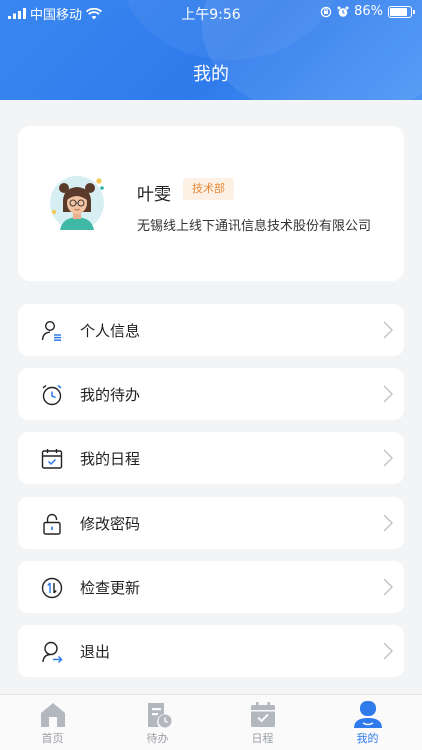  What do you see at coordinates (254, 226) in the screenshot?
I see `company-name: 无锡线上线下通讯信息技术股份有限公司` at bounding box center [254, 226].